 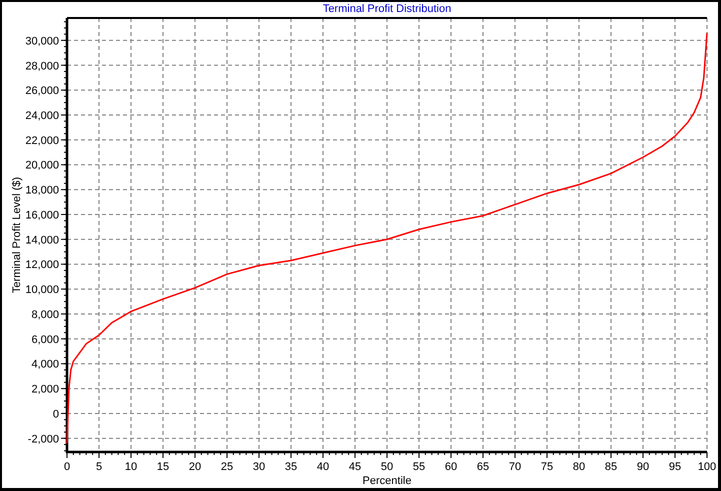 I want to click on y-tick-label: 0, so click(x=55, y=414).